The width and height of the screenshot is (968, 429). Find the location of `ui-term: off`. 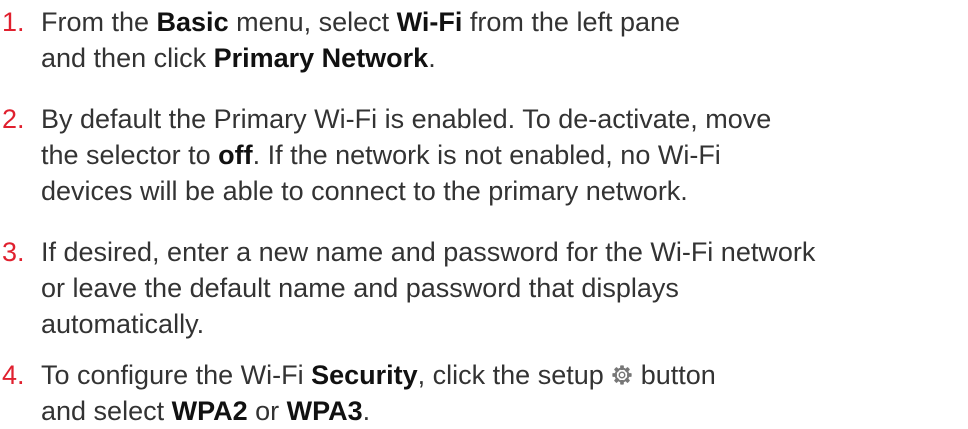

ui-term: off is located at coordinates (235, 155).